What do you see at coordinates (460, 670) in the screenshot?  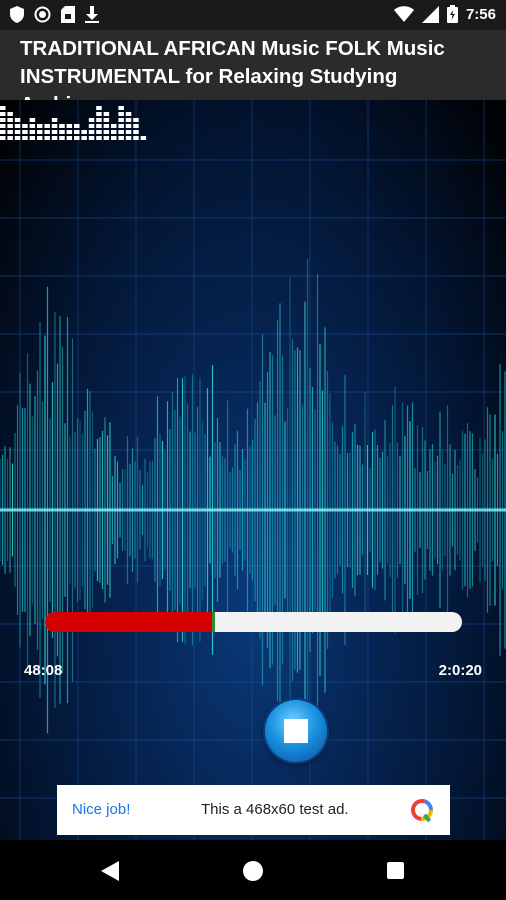 I see `total-time: 2:0:20` at bounding box center [460, 670].